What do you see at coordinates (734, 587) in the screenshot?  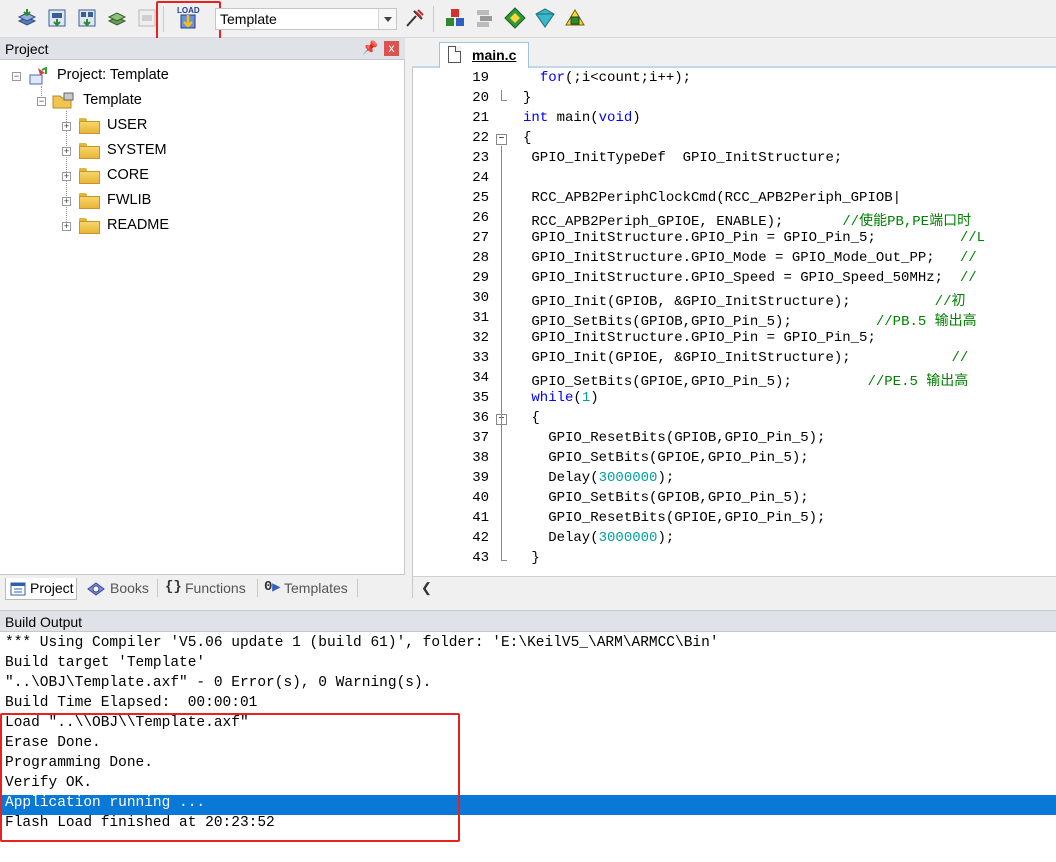 I see `horizontal-scrollbar: ❮` at bounding box center [734, 587].